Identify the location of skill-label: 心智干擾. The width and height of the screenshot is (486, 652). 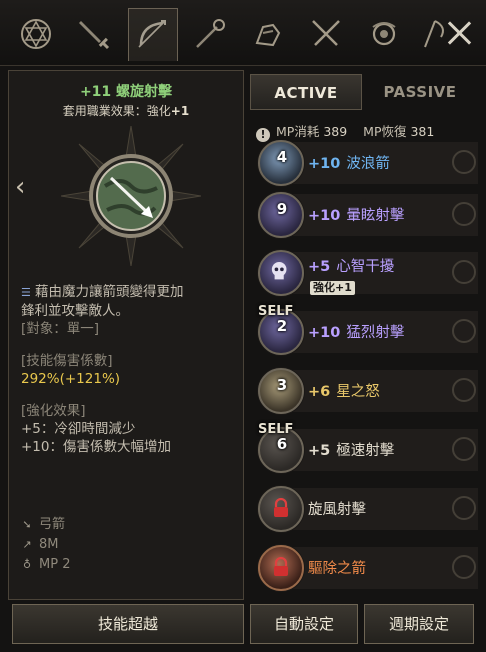
(365, 267).